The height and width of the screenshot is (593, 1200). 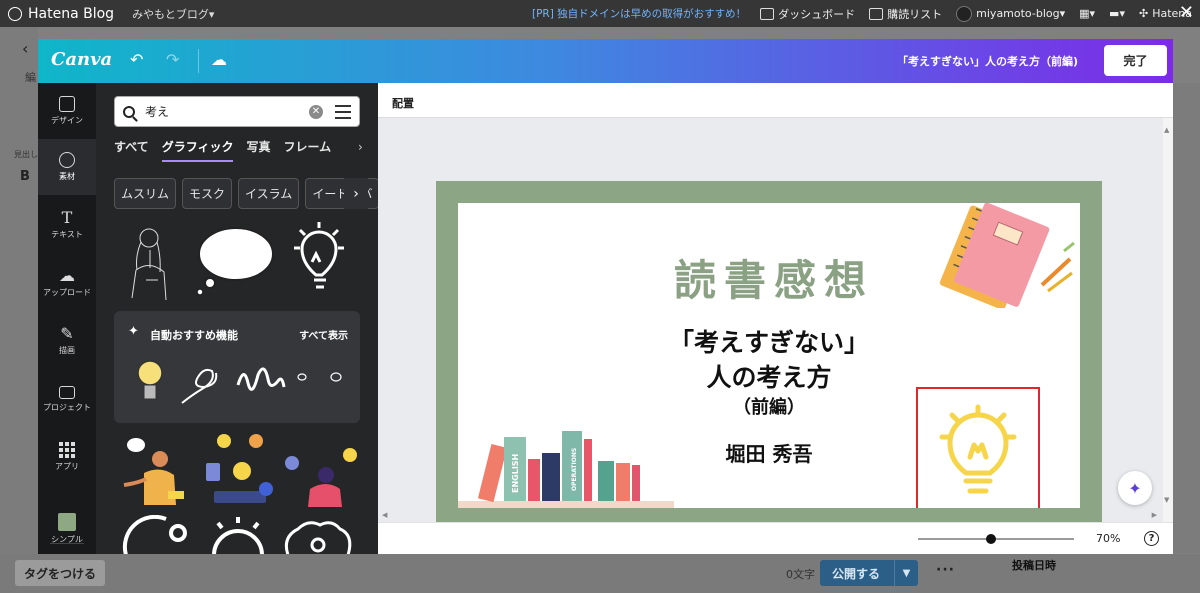 I want to click on cloud-save-icon: ☁, so click(x=219, y=59).